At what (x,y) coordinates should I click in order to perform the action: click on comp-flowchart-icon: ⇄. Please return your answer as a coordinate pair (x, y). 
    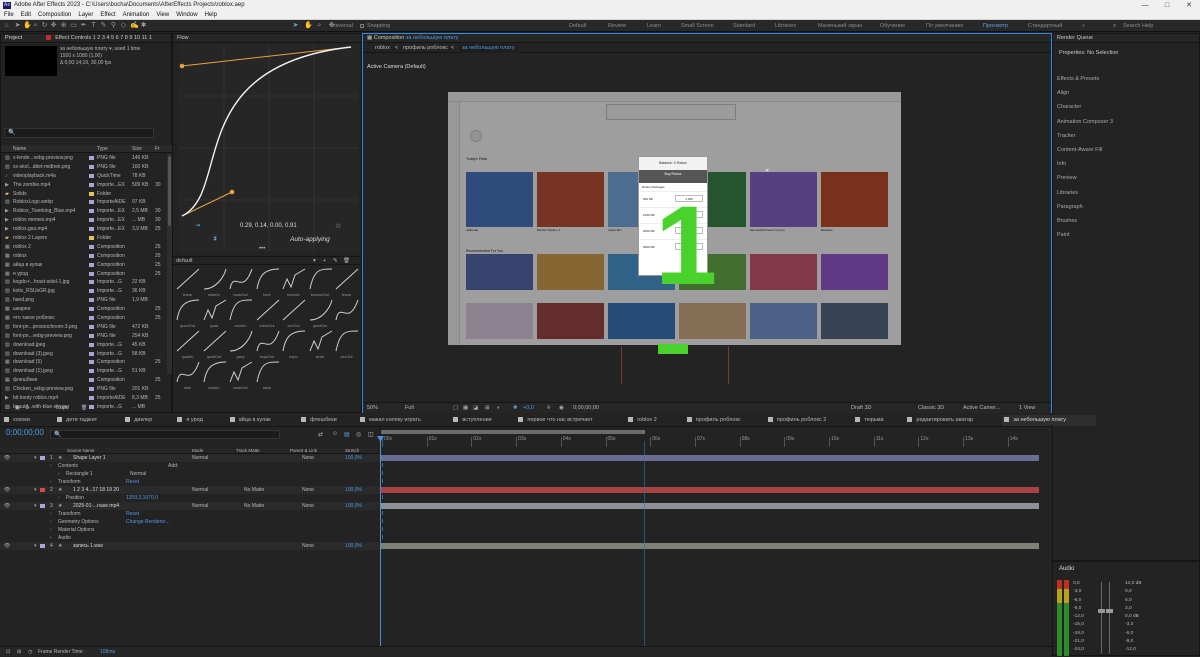
    Looking at the image, I should click on (320, 434).